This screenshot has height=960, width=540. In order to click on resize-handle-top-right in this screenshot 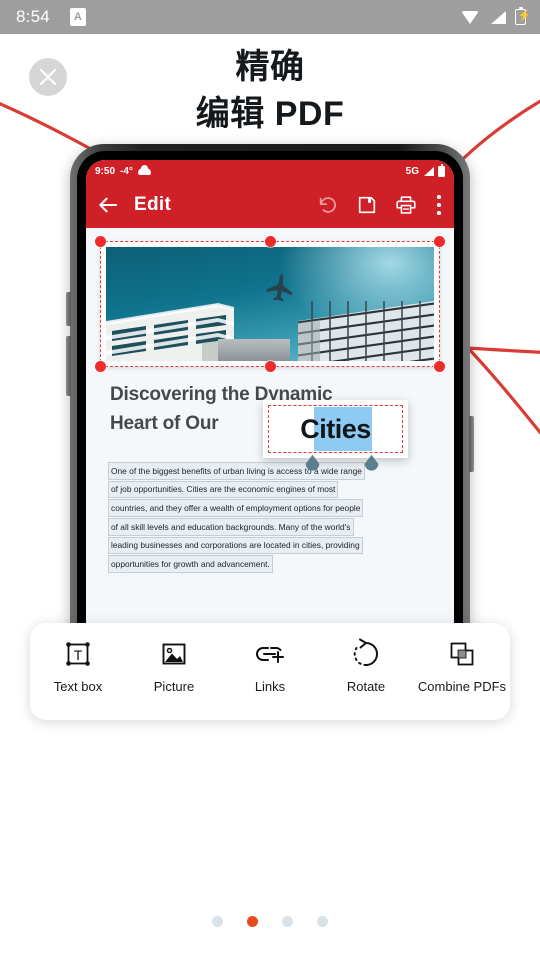, I will do `click(439, 241)`.